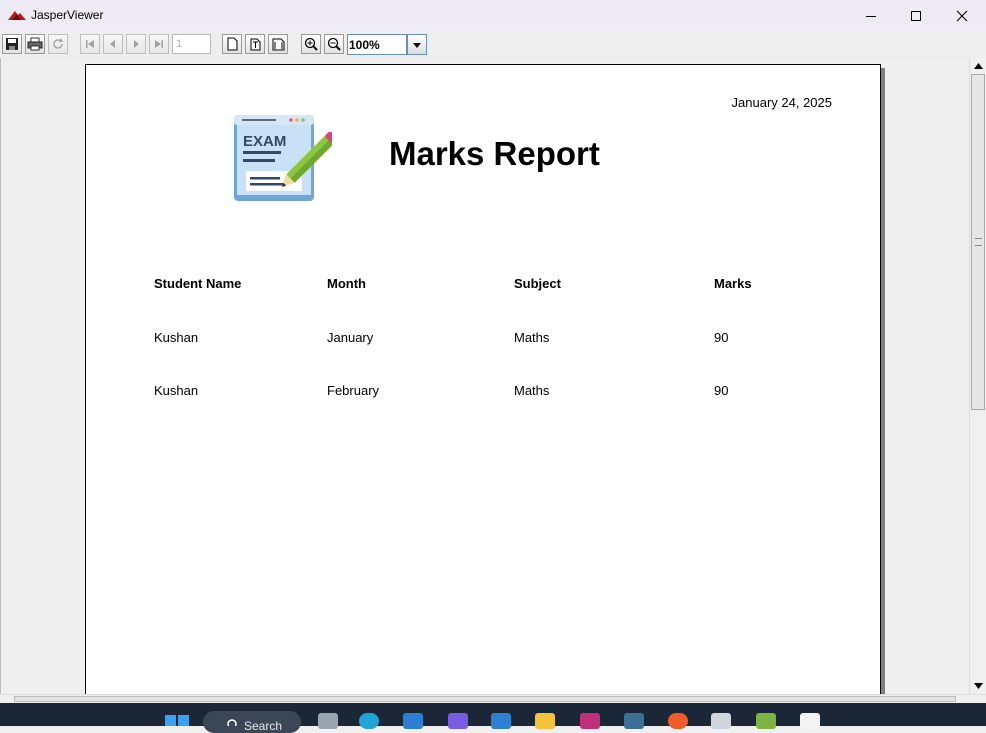 The height and width of the screenshot is (733, 986). I want to click on report-date: January 24, 2025, so click(781, 102).